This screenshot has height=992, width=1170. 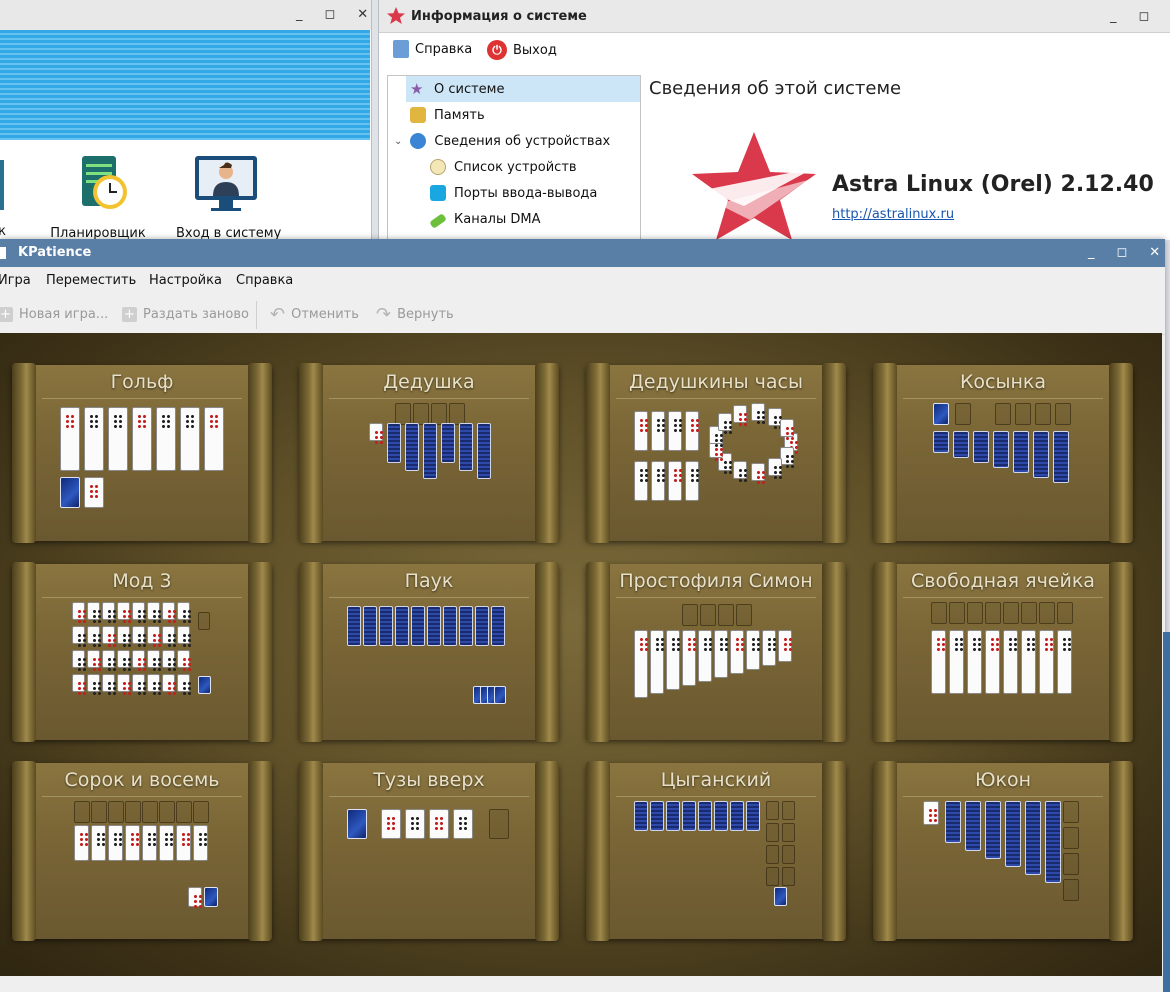 I want to click on background-window-left: _ ◻ ✕ к Планировщик Вход в систему, so click(x=186, y=120).